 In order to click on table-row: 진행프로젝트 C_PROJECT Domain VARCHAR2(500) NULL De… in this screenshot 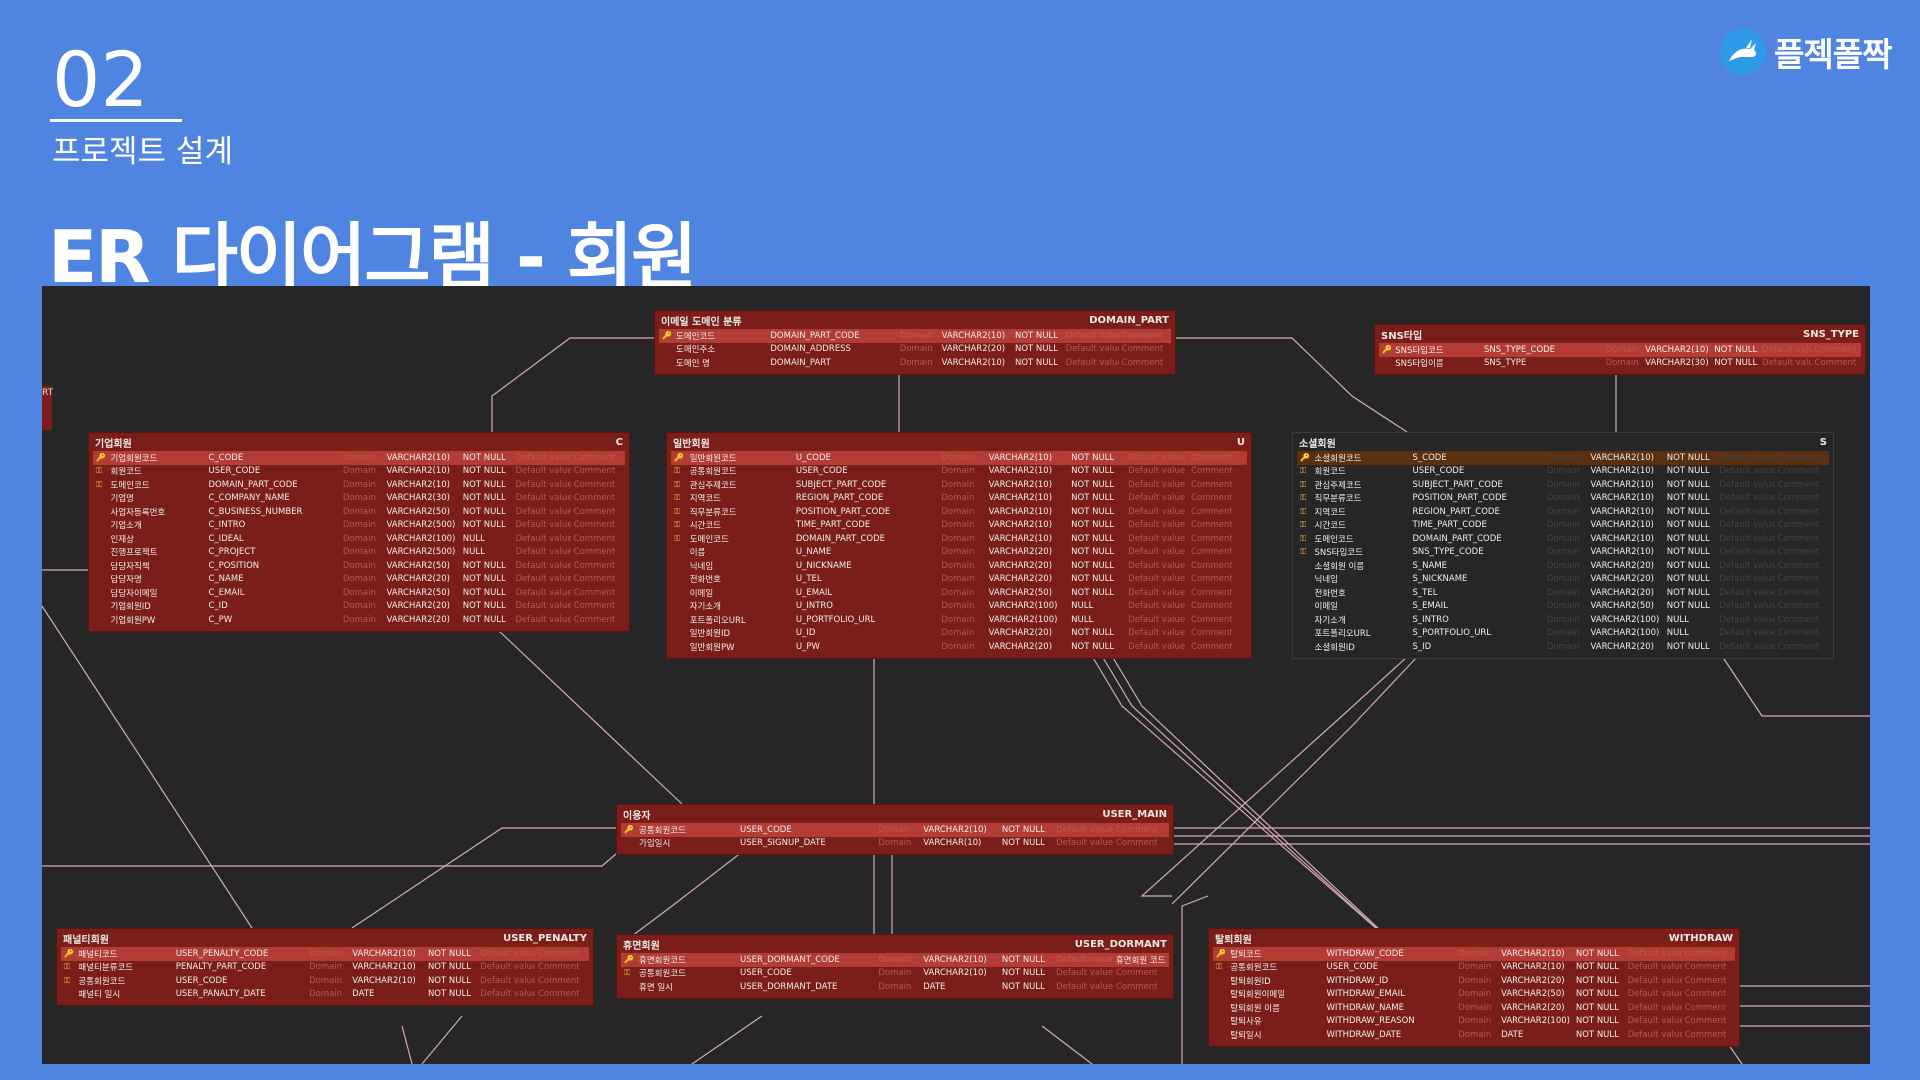, I will do `click(359, 553)`.